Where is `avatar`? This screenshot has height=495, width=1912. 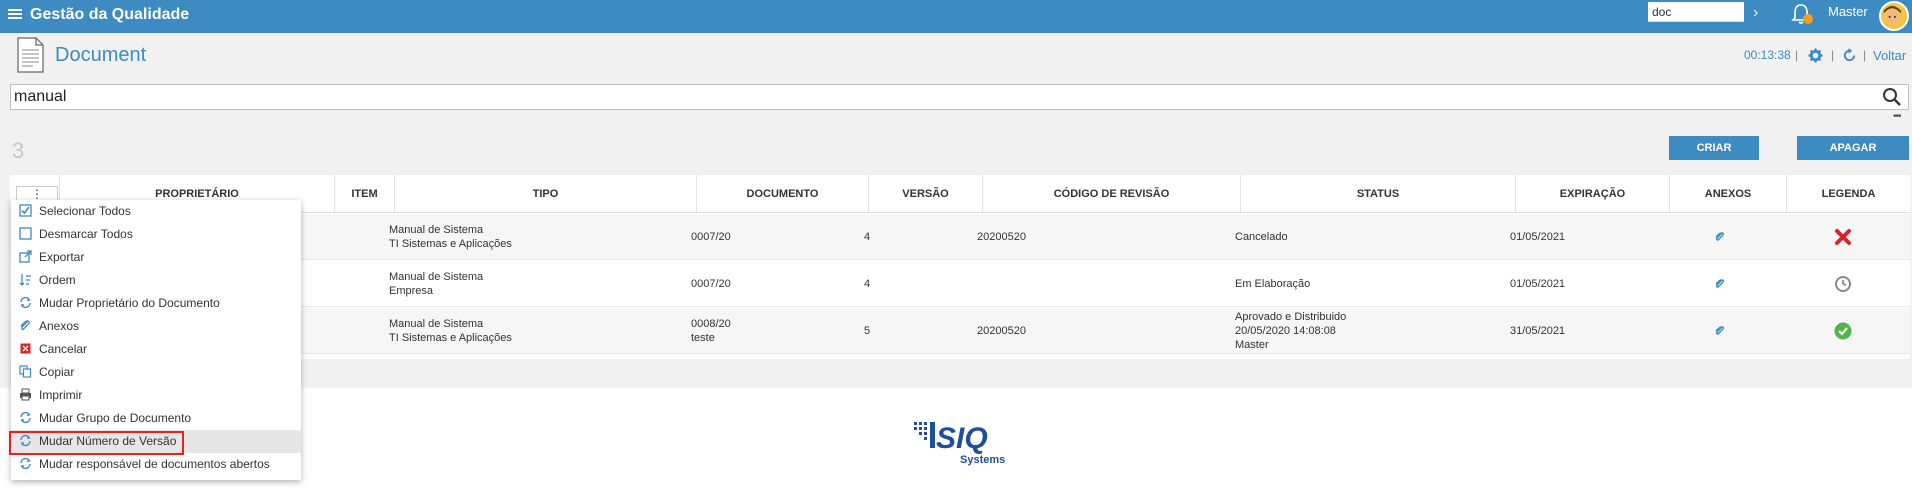 avatar is located at coordinates (1894, 16).